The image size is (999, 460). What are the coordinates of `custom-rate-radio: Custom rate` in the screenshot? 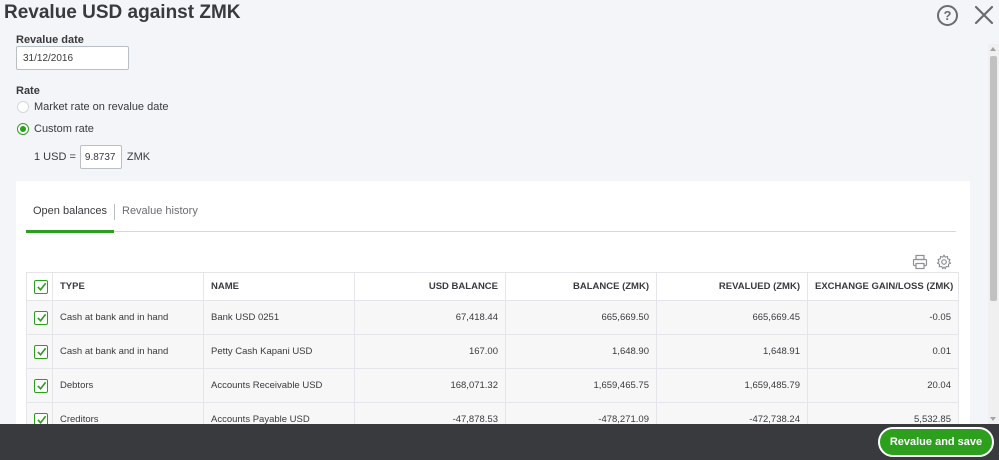 It's located at (55, 129).